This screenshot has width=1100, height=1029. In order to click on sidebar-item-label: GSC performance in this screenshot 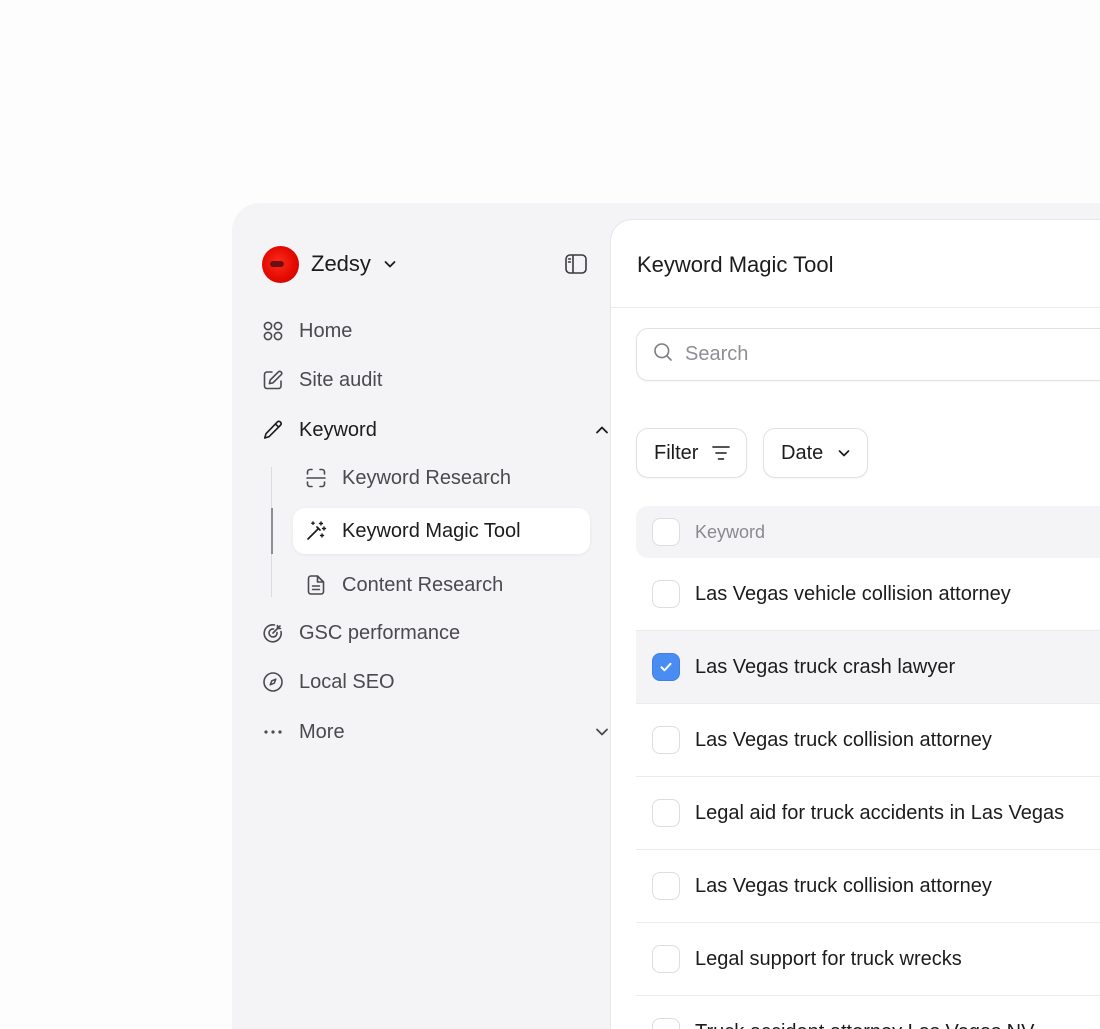, I will do `click(380, 632)`.